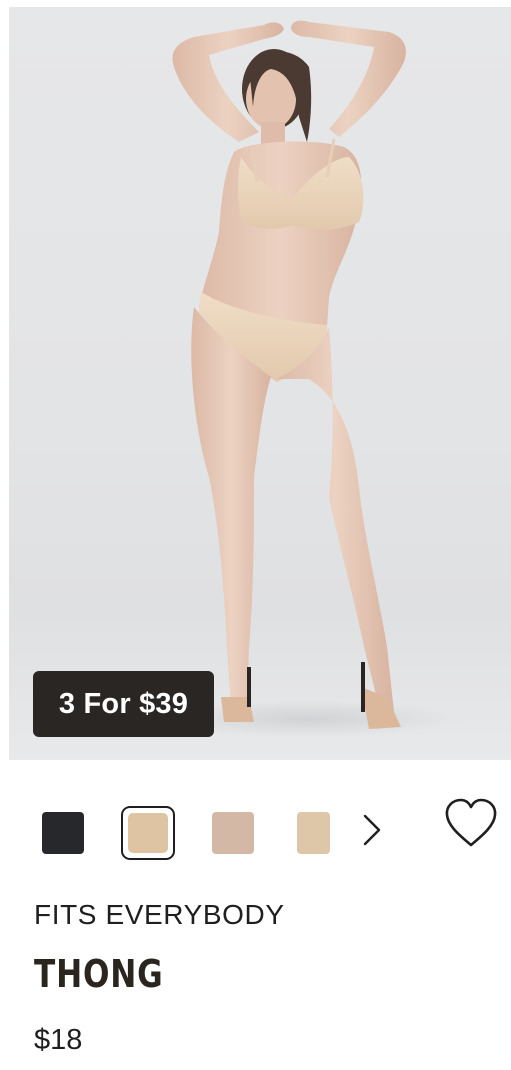  I want to click on price: $18, so click(58, 1040).